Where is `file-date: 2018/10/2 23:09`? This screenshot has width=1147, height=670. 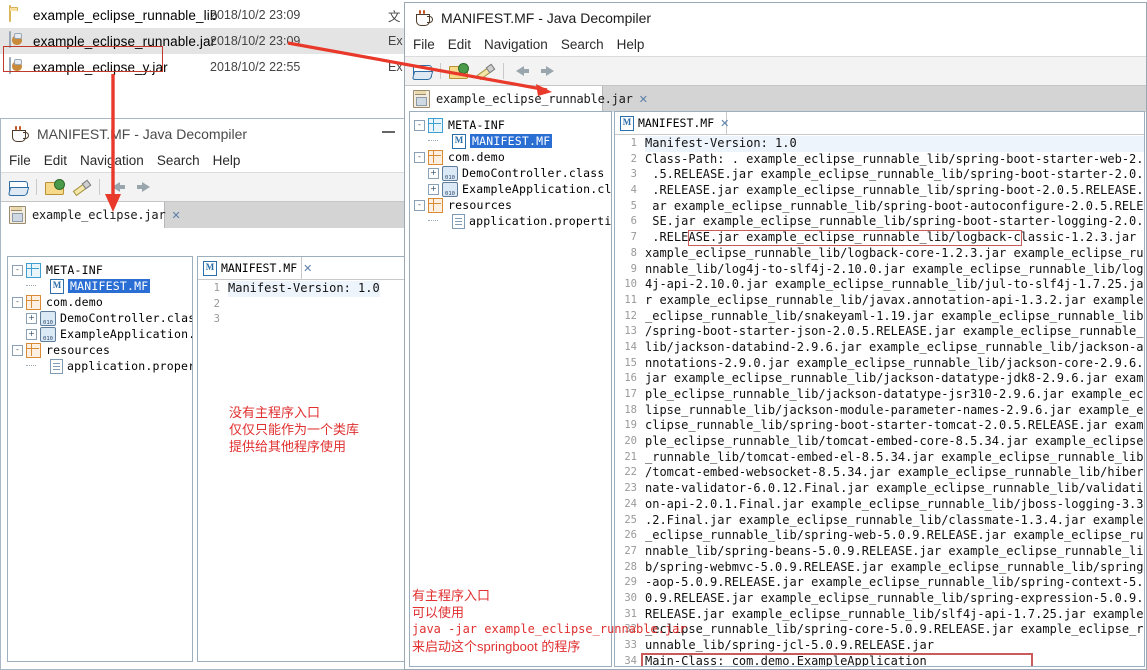
file-date: 2018/10/2 23:09 is located at coordinates (255, 41).